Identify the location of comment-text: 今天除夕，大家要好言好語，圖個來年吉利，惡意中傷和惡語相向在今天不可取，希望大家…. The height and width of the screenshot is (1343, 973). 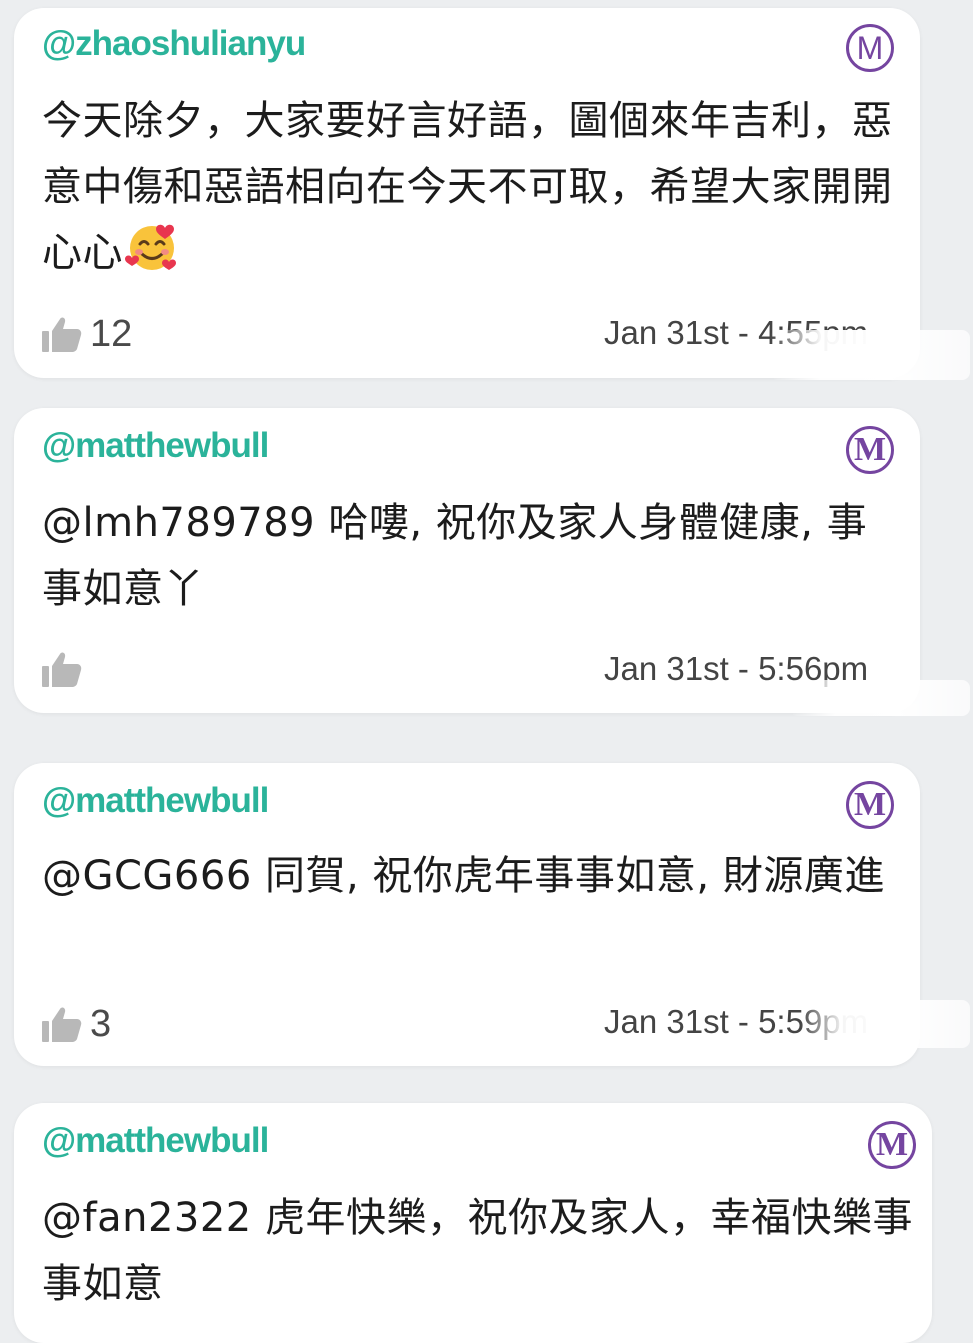
(468, 190).